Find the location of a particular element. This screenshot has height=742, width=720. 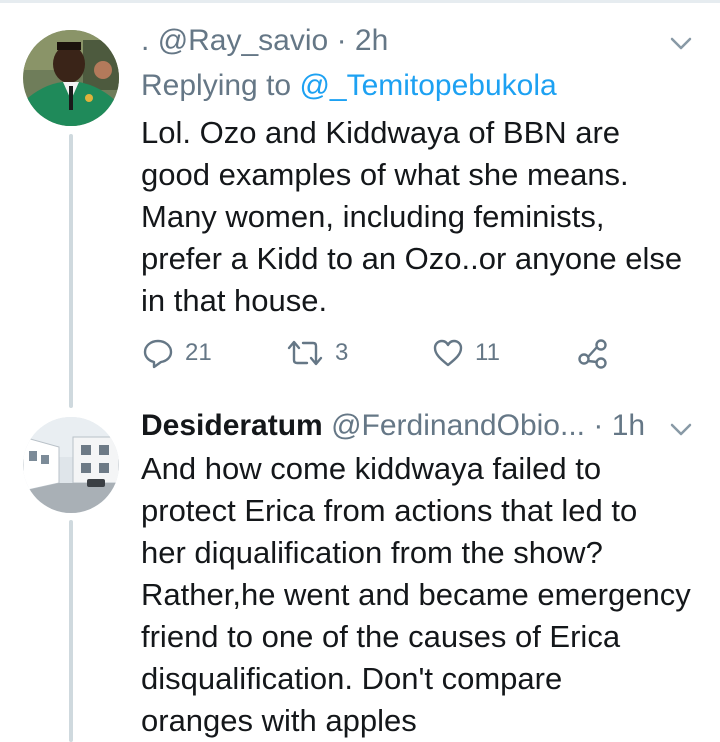

tweet-line: Many women, including feminists, is located at coordinates (373, 216).